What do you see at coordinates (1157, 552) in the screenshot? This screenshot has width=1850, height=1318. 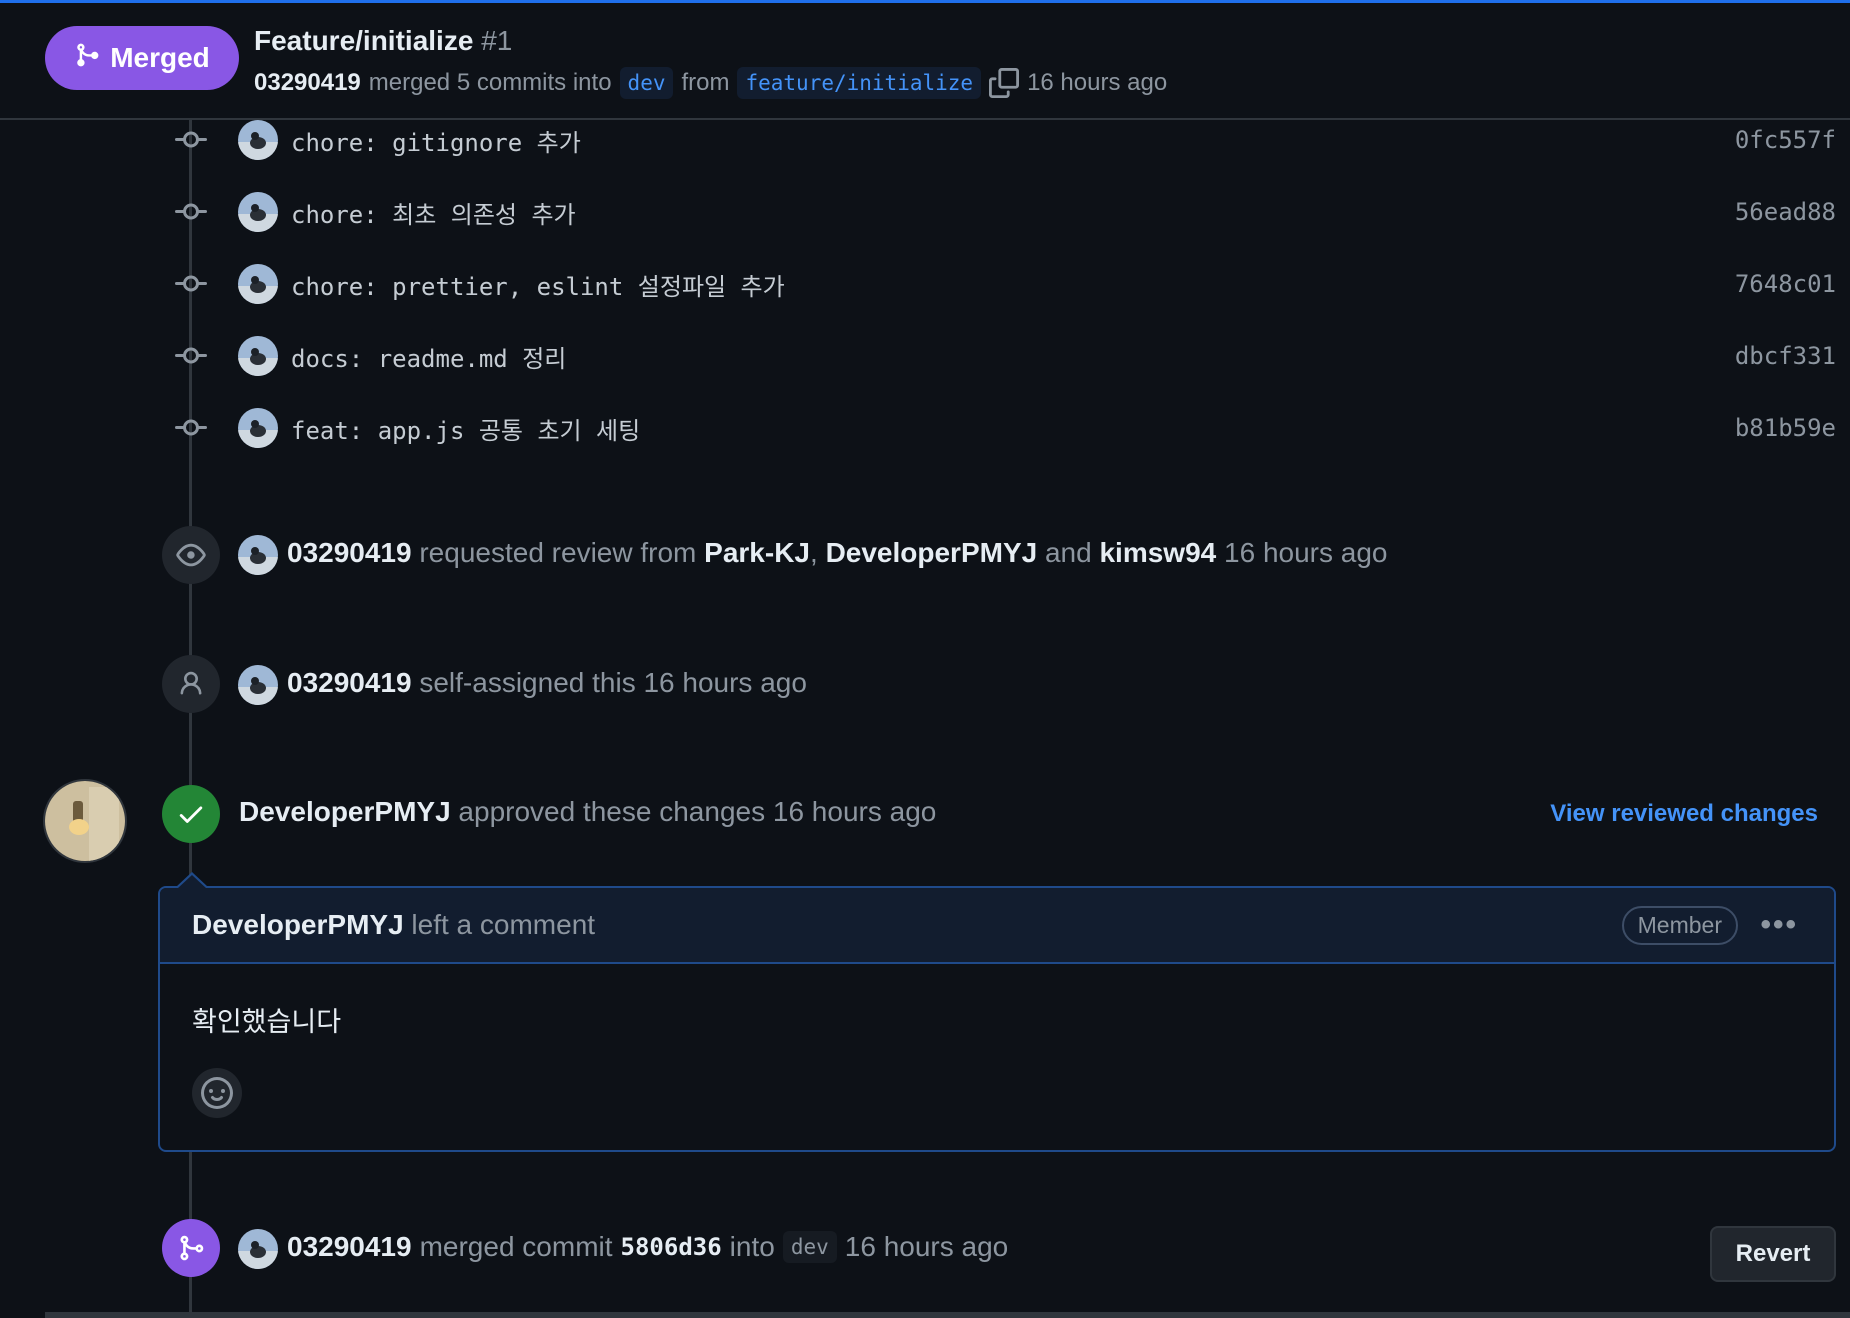 I see `reviewer-link: kimsw94` at bounding box center [1157, 552].